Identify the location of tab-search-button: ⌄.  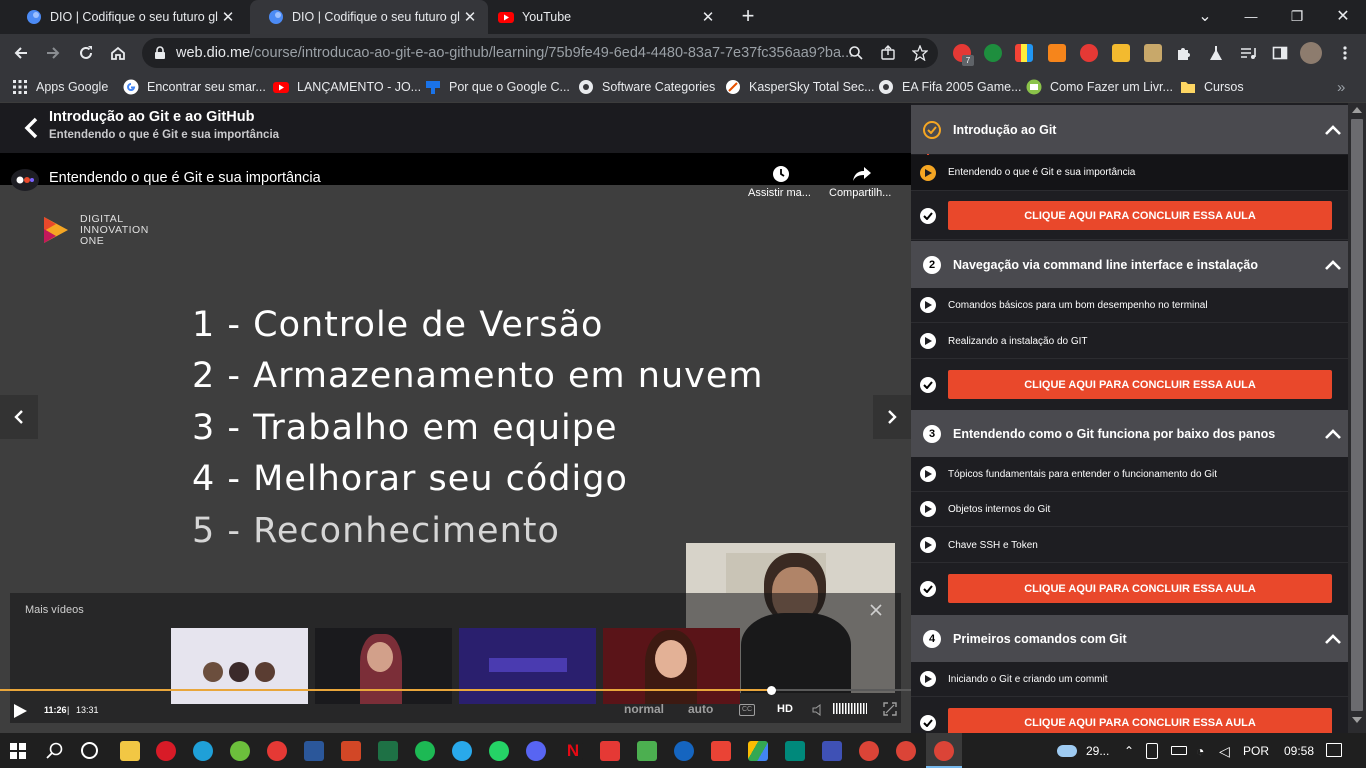
(1205, 16).